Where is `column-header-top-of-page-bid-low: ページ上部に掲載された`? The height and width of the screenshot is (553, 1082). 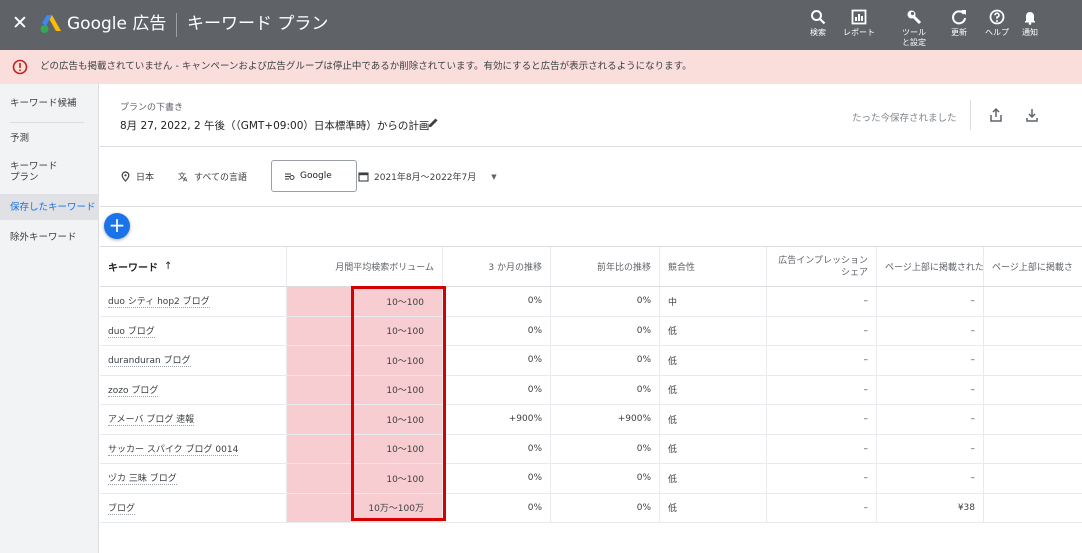 column-header-top-of-page-bid-low: ページ上部に掲載された is located at coordinates (930, 266).